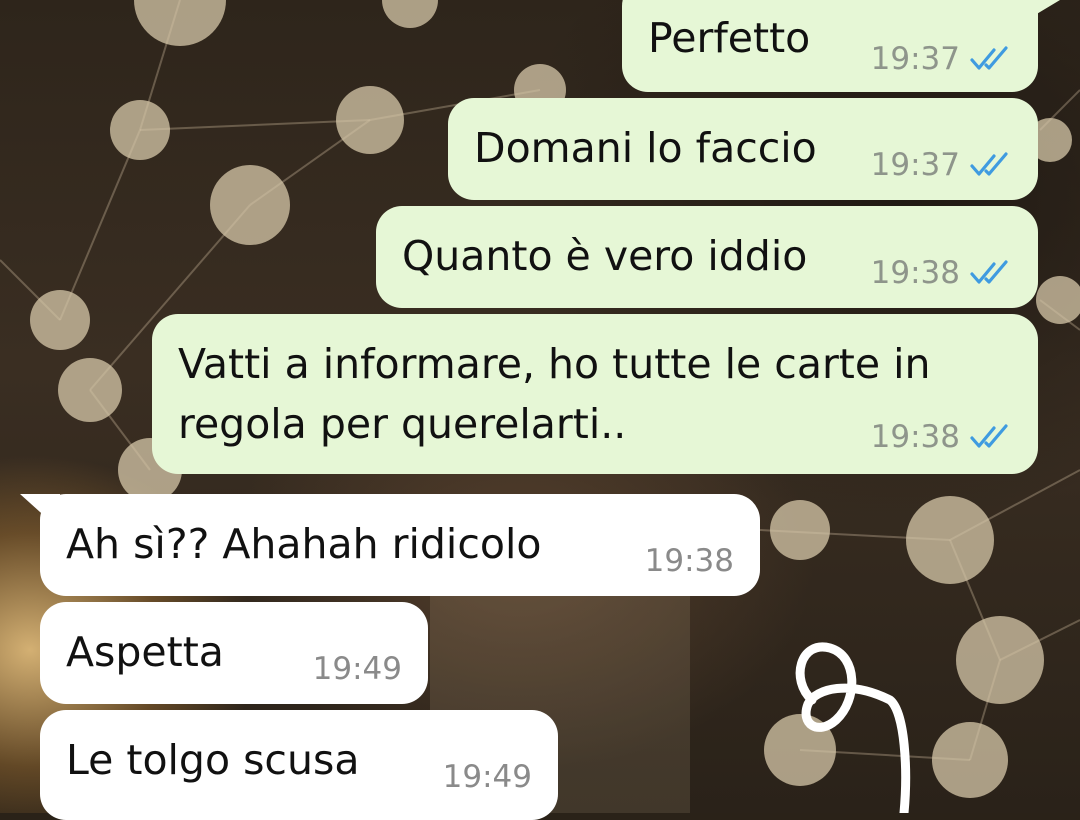 The width and height of the screenshot is (1080, 820). Describe the element at coordinates (213, 760) in the screenshot. I see `message-text: Le tolgo scusa` at that location.